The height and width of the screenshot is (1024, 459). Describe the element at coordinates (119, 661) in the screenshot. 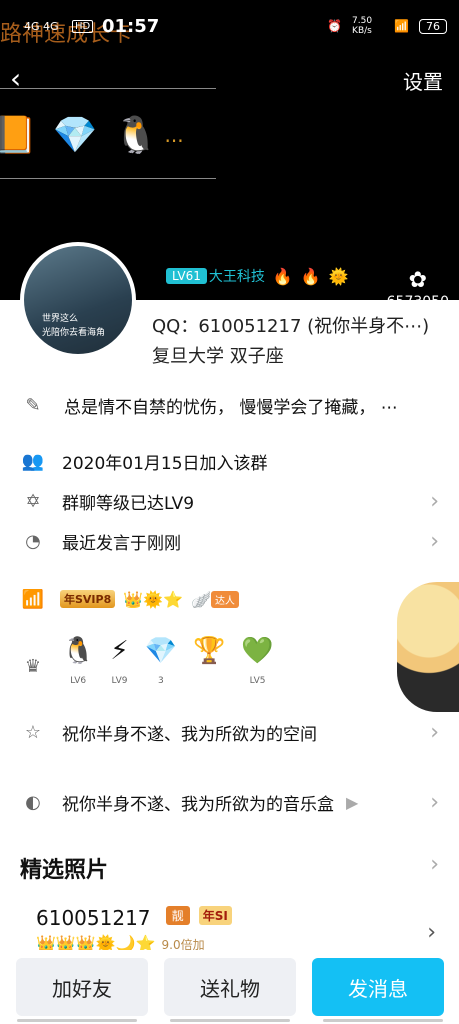

I see `lightning-icon: ⚡ LV9` at that location.